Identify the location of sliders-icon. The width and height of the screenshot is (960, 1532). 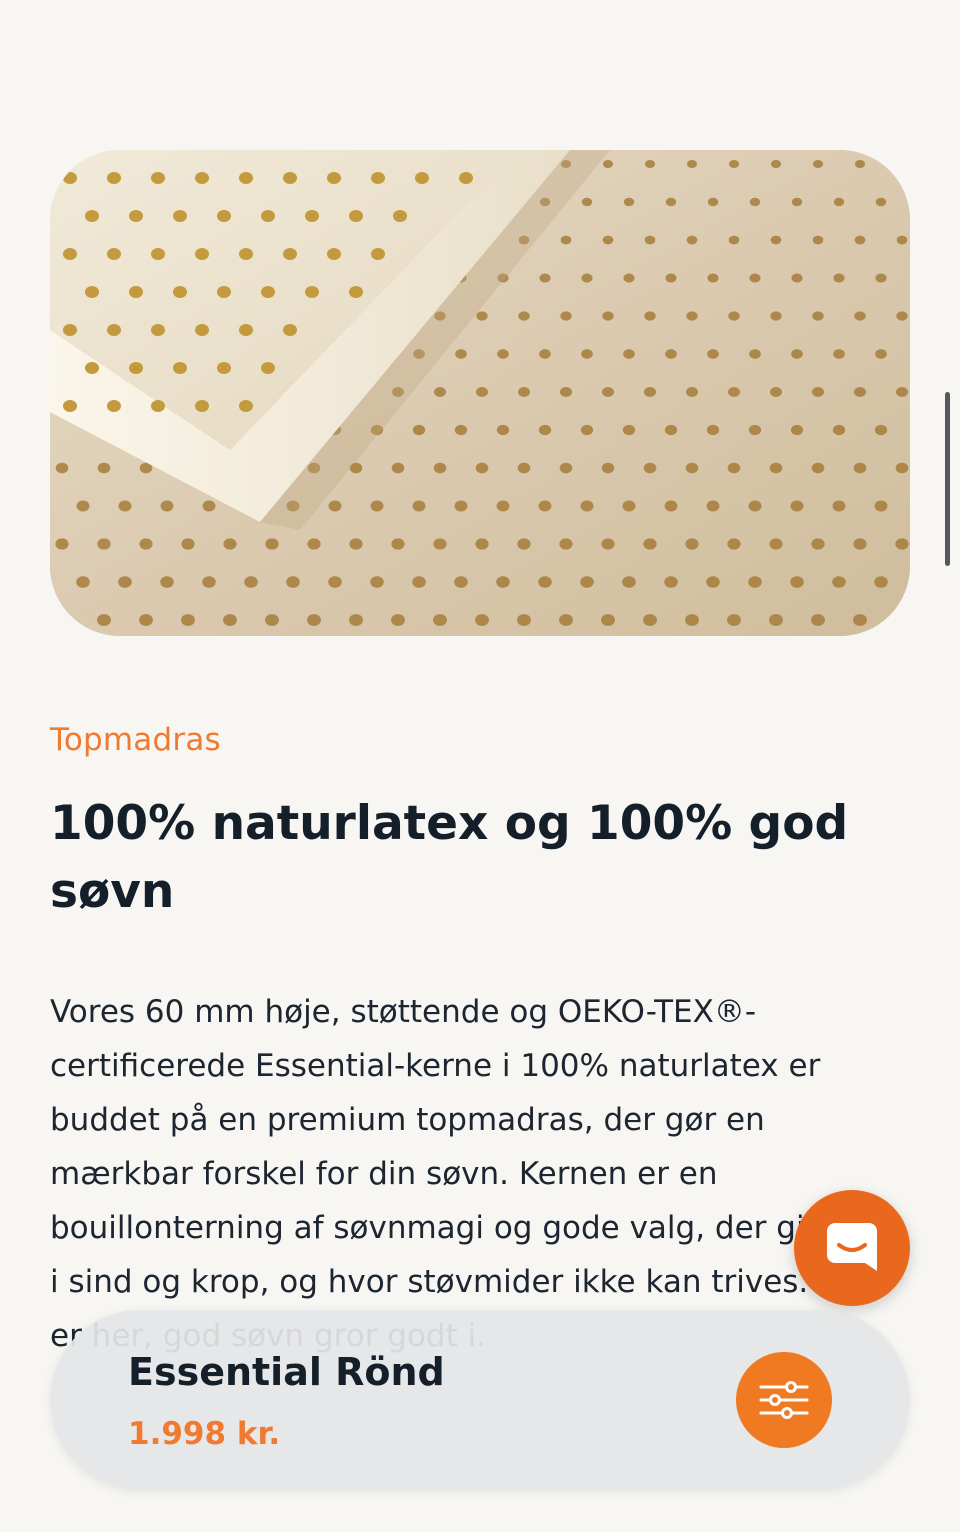
(784, 1400).